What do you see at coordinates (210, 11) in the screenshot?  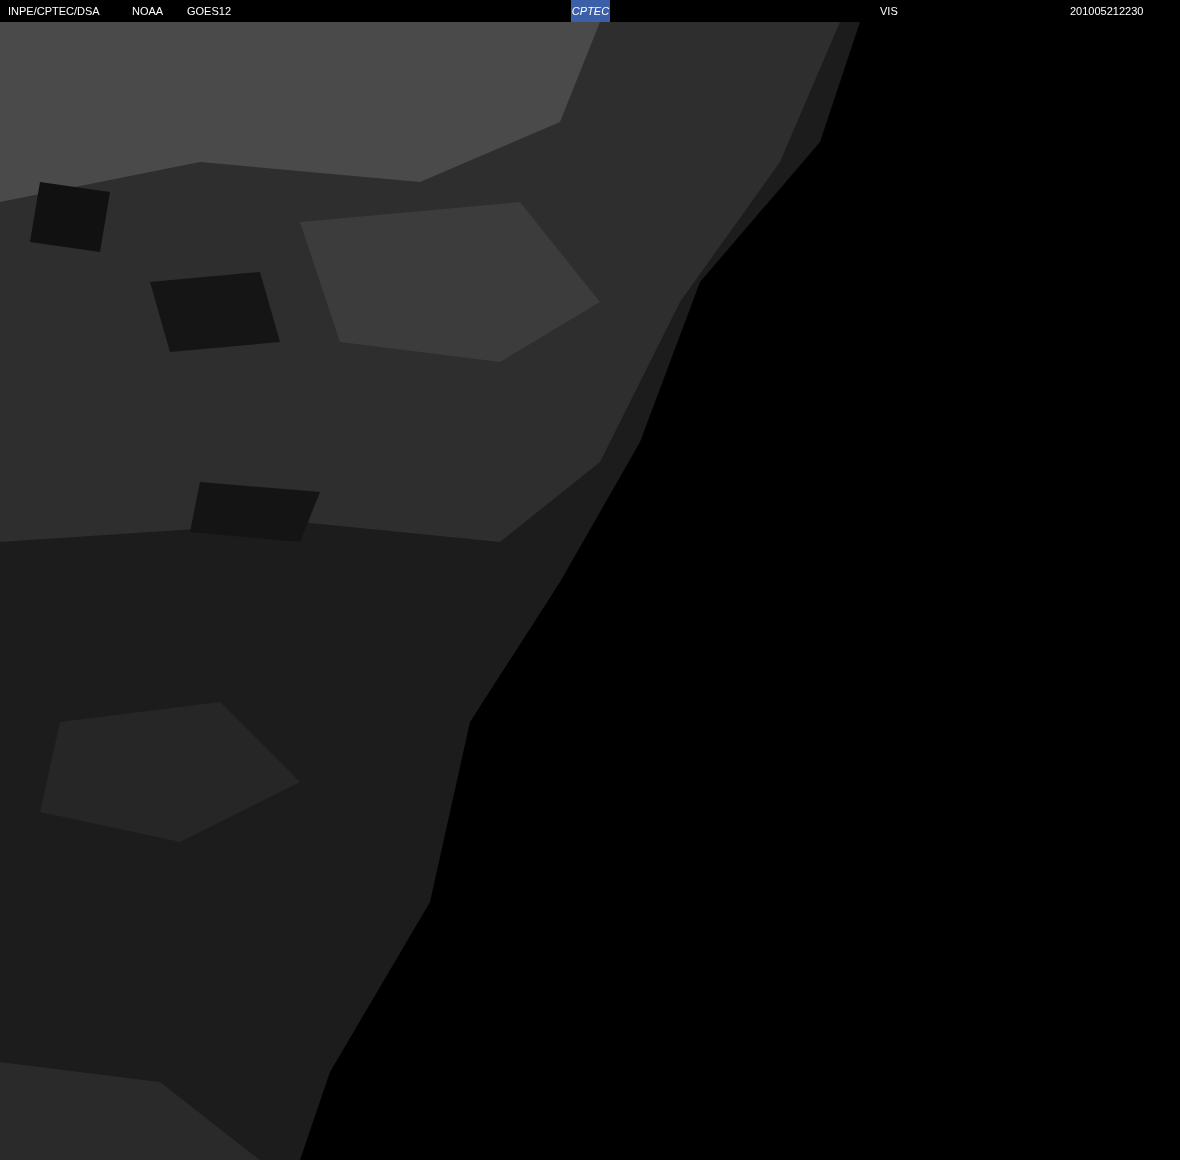 I see `satellite-label: GOES12` at bounding box center [210, 11].